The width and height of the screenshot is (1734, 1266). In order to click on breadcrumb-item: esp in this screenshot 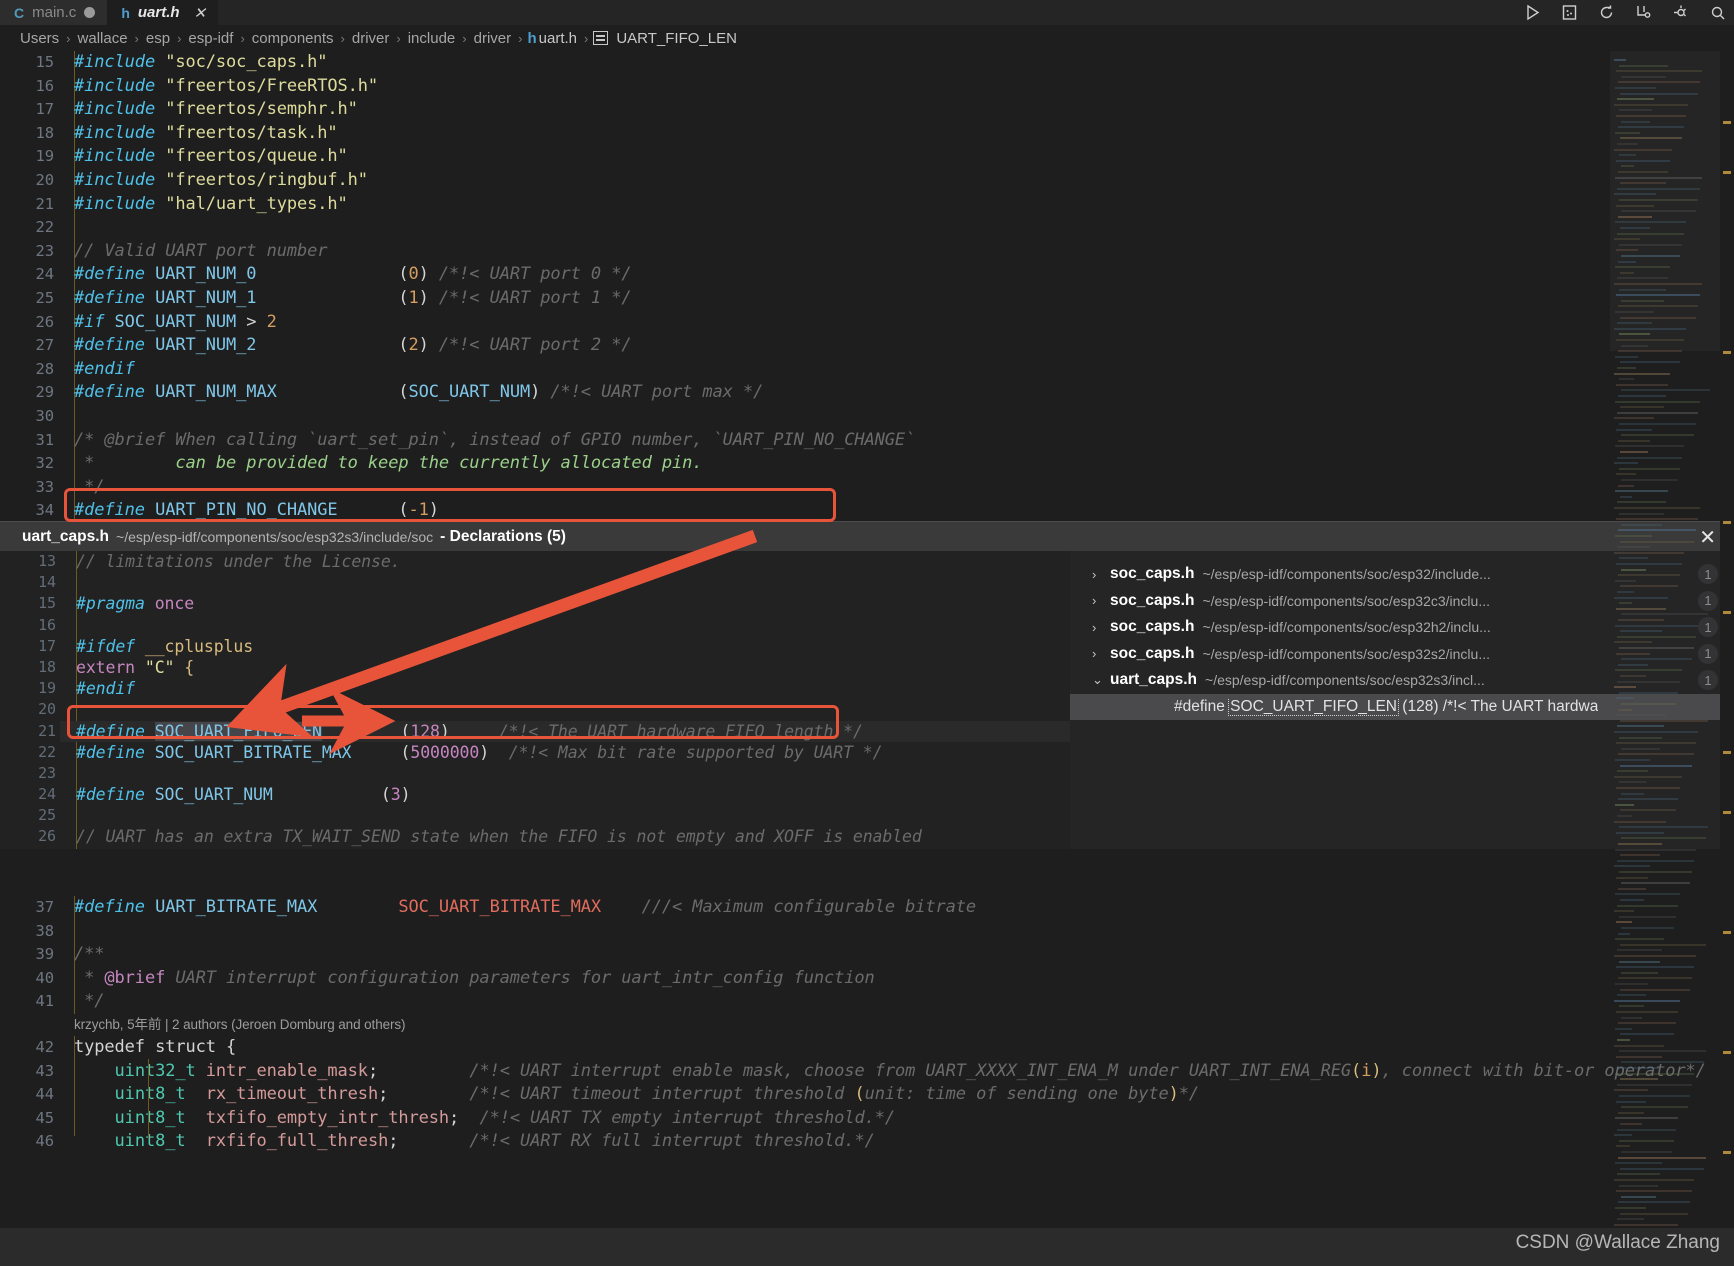, I will do `click(158, 38)`.